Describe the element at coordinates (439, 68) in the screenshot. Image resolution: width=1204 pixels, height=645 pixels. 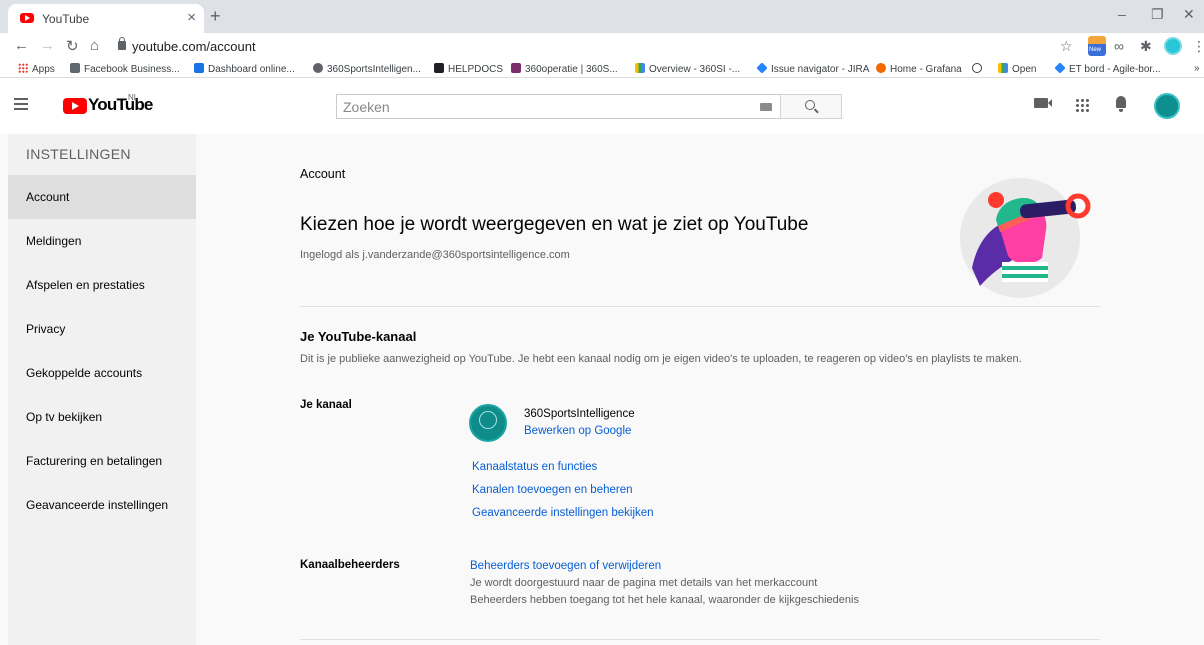
I see `helpdocs-icon` at that location.